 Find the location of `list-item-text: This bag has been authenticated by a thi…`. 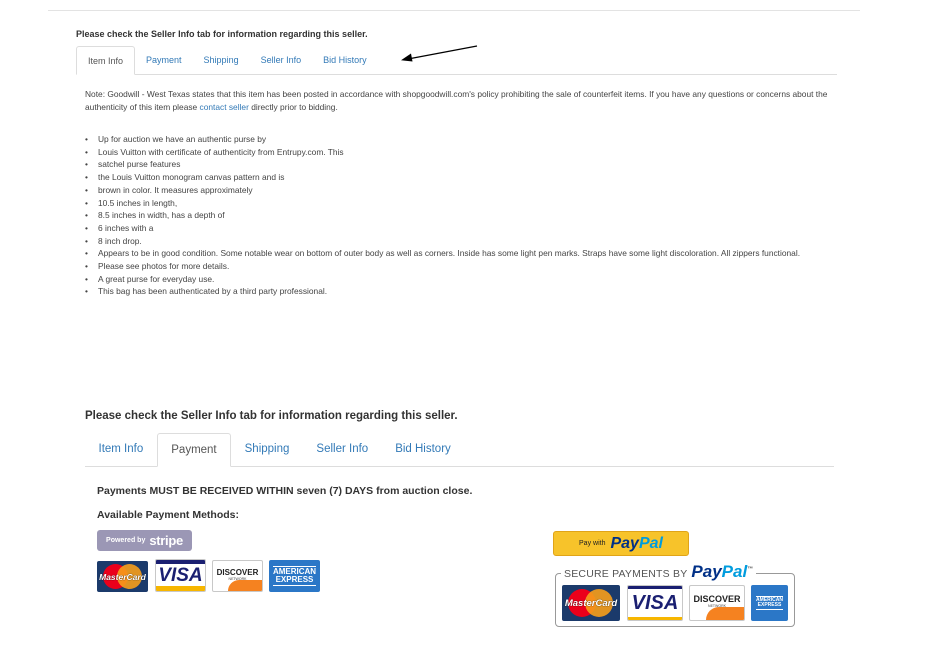

list-item-text: This bag has been authenticated by a thi… is located at coordinates (213, 291).